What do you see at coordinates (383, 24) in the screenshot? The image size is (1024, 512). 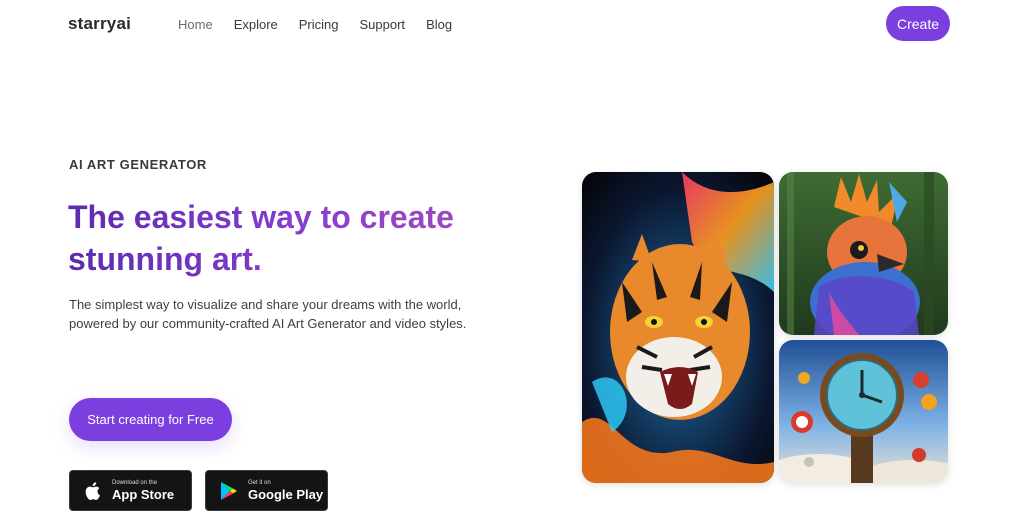 I see `nav-support: Support` at bounding box center [383, 24].